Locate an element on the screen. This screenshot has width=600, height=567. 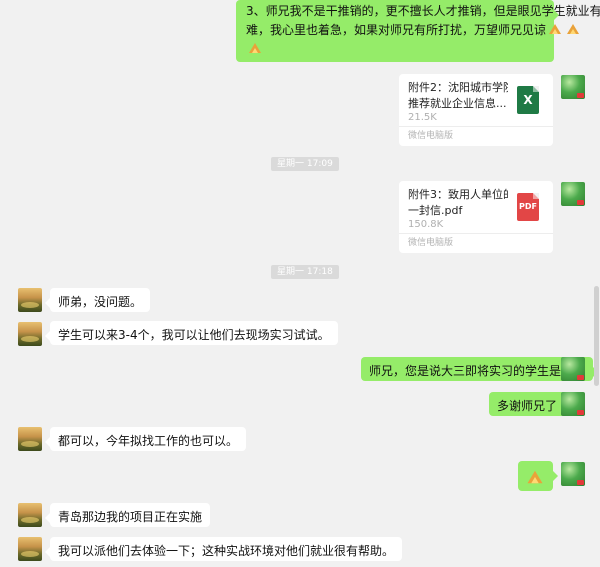
timestamp-divider: 星期一 17:09 is located at coordinates (305, 164).